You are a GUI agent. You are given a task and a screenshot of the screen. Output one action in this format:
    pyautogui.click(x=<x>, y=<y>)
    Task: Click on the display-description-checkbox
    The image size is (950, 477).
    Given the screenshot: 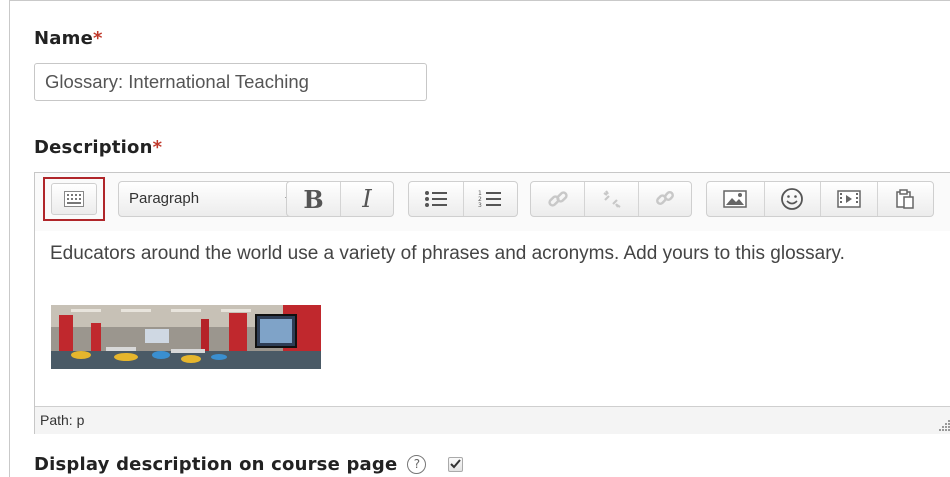 What is the action you would take?
    pyautogui.click(x=456, y=464)
    